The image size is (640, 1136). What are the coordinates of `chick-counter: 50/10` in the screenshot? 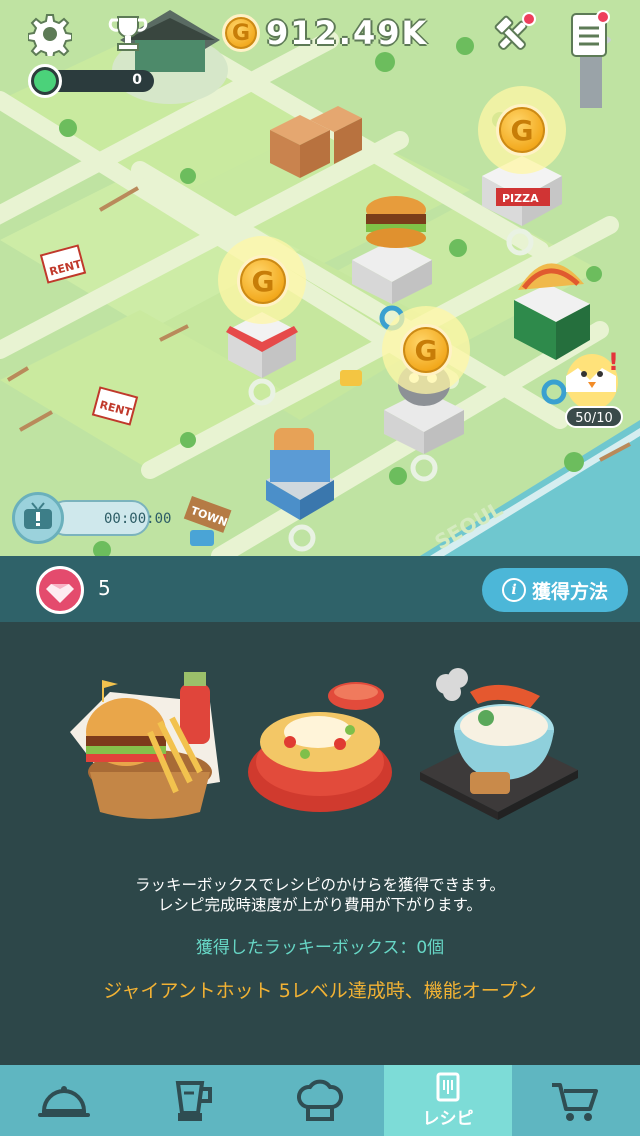 It's located at (594, 417).